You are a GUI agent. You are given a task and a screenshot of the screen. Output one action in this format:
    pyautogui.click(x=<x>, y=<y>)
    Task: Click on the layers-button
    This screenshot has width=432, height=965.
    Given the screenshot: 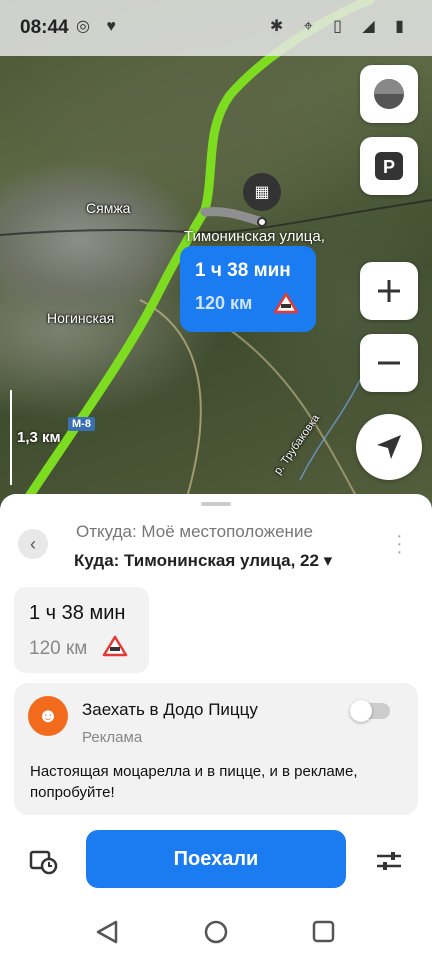 What is the action you would take?
    pyautogui.click(x=389, y=94)
    